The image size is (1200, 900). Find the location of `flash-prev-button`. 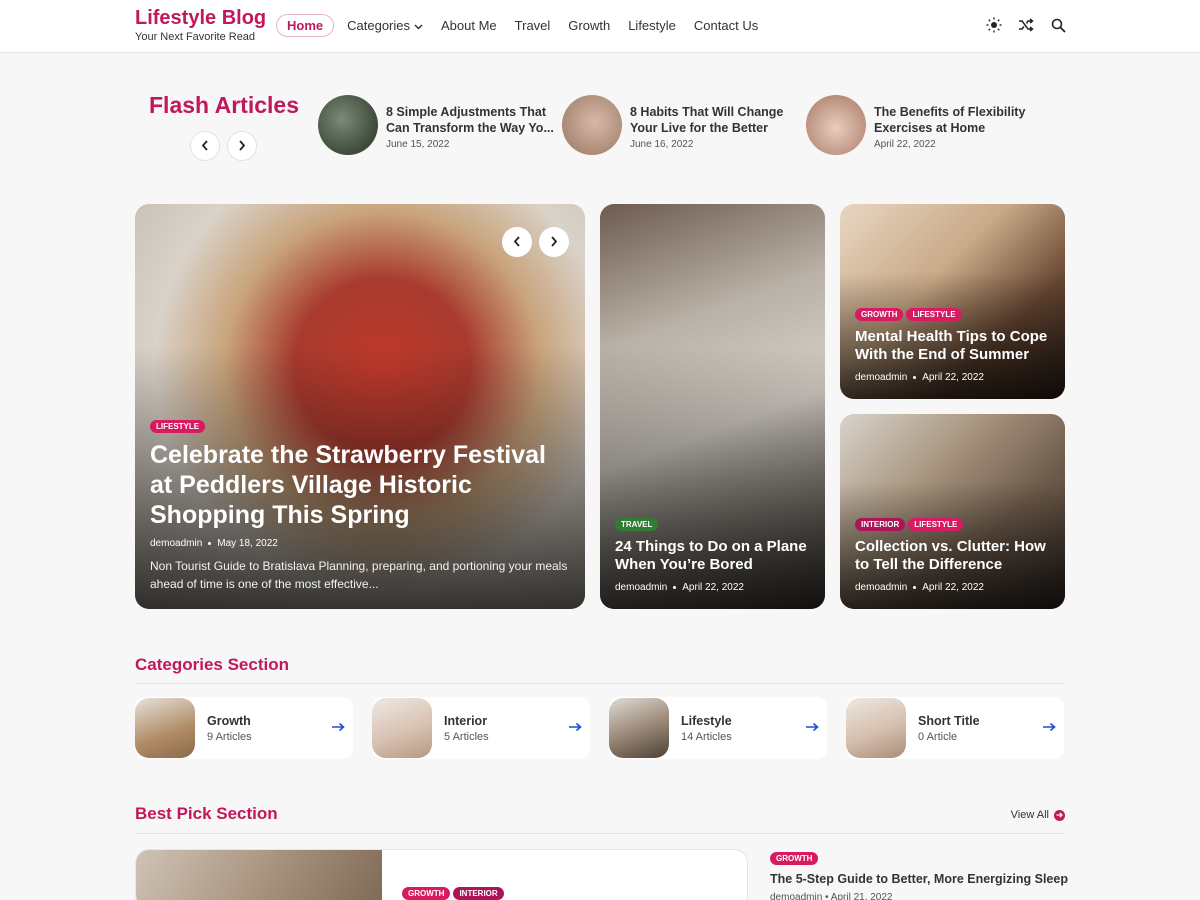

flash-prev-button is located at coordinates (205, 146).